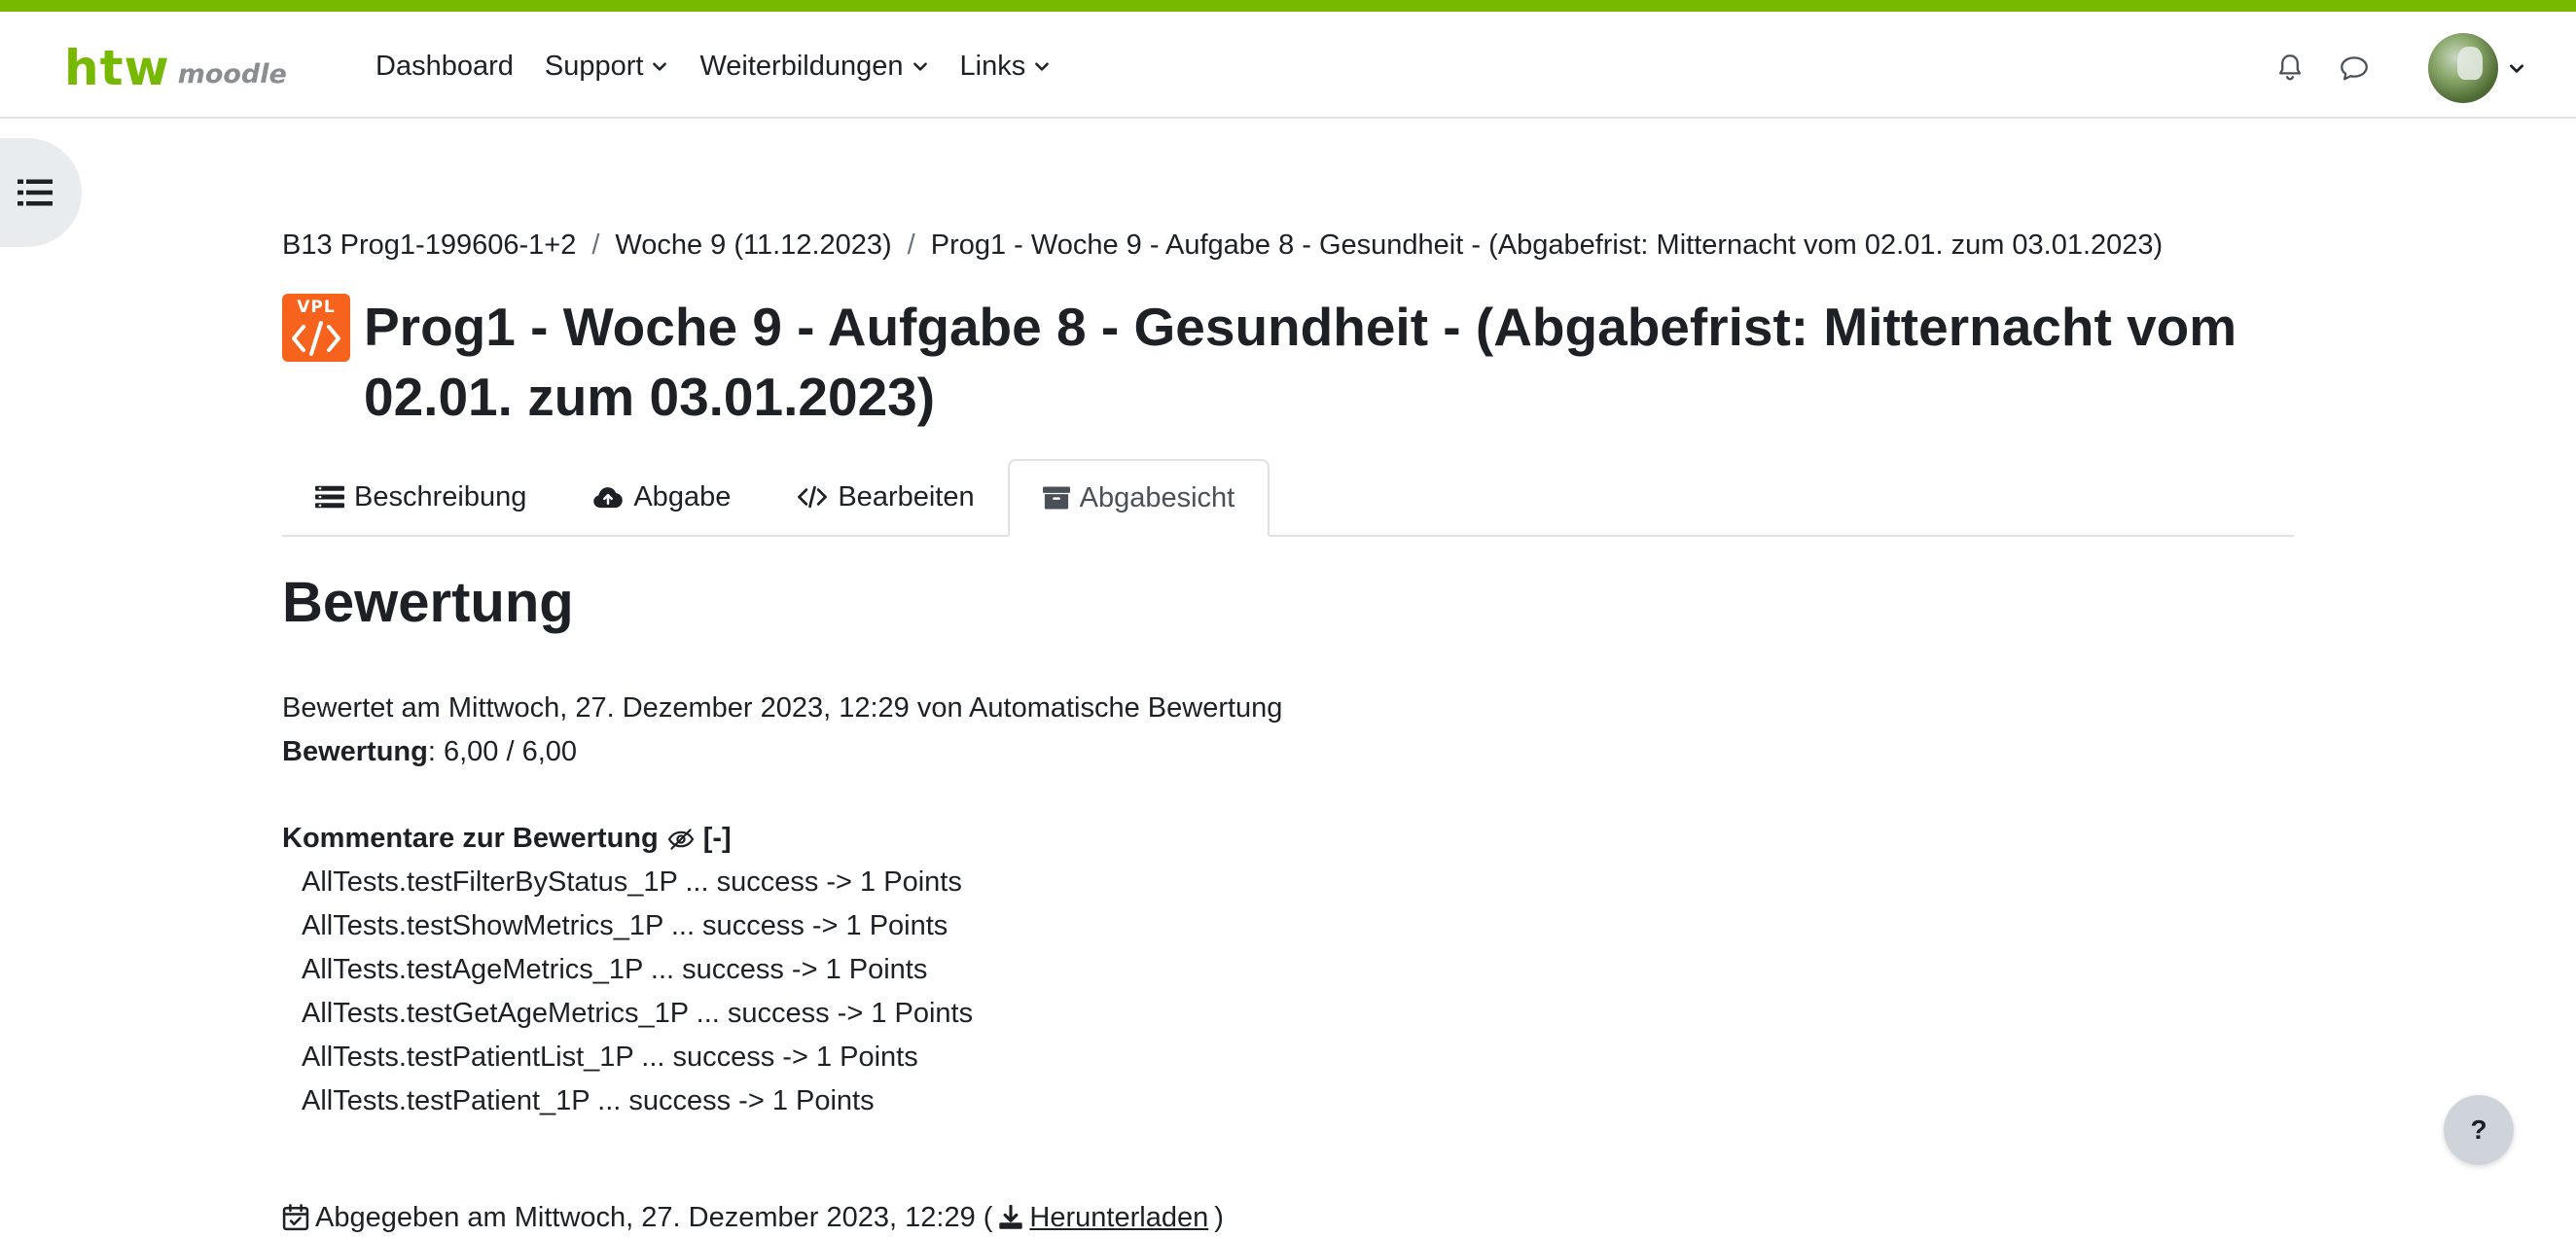 The height and width of the screenshot is (1237, 2576). Describe the element at coordinates (682, 496) in the screenshot. I see `tab-label: Abgabe` at that location.